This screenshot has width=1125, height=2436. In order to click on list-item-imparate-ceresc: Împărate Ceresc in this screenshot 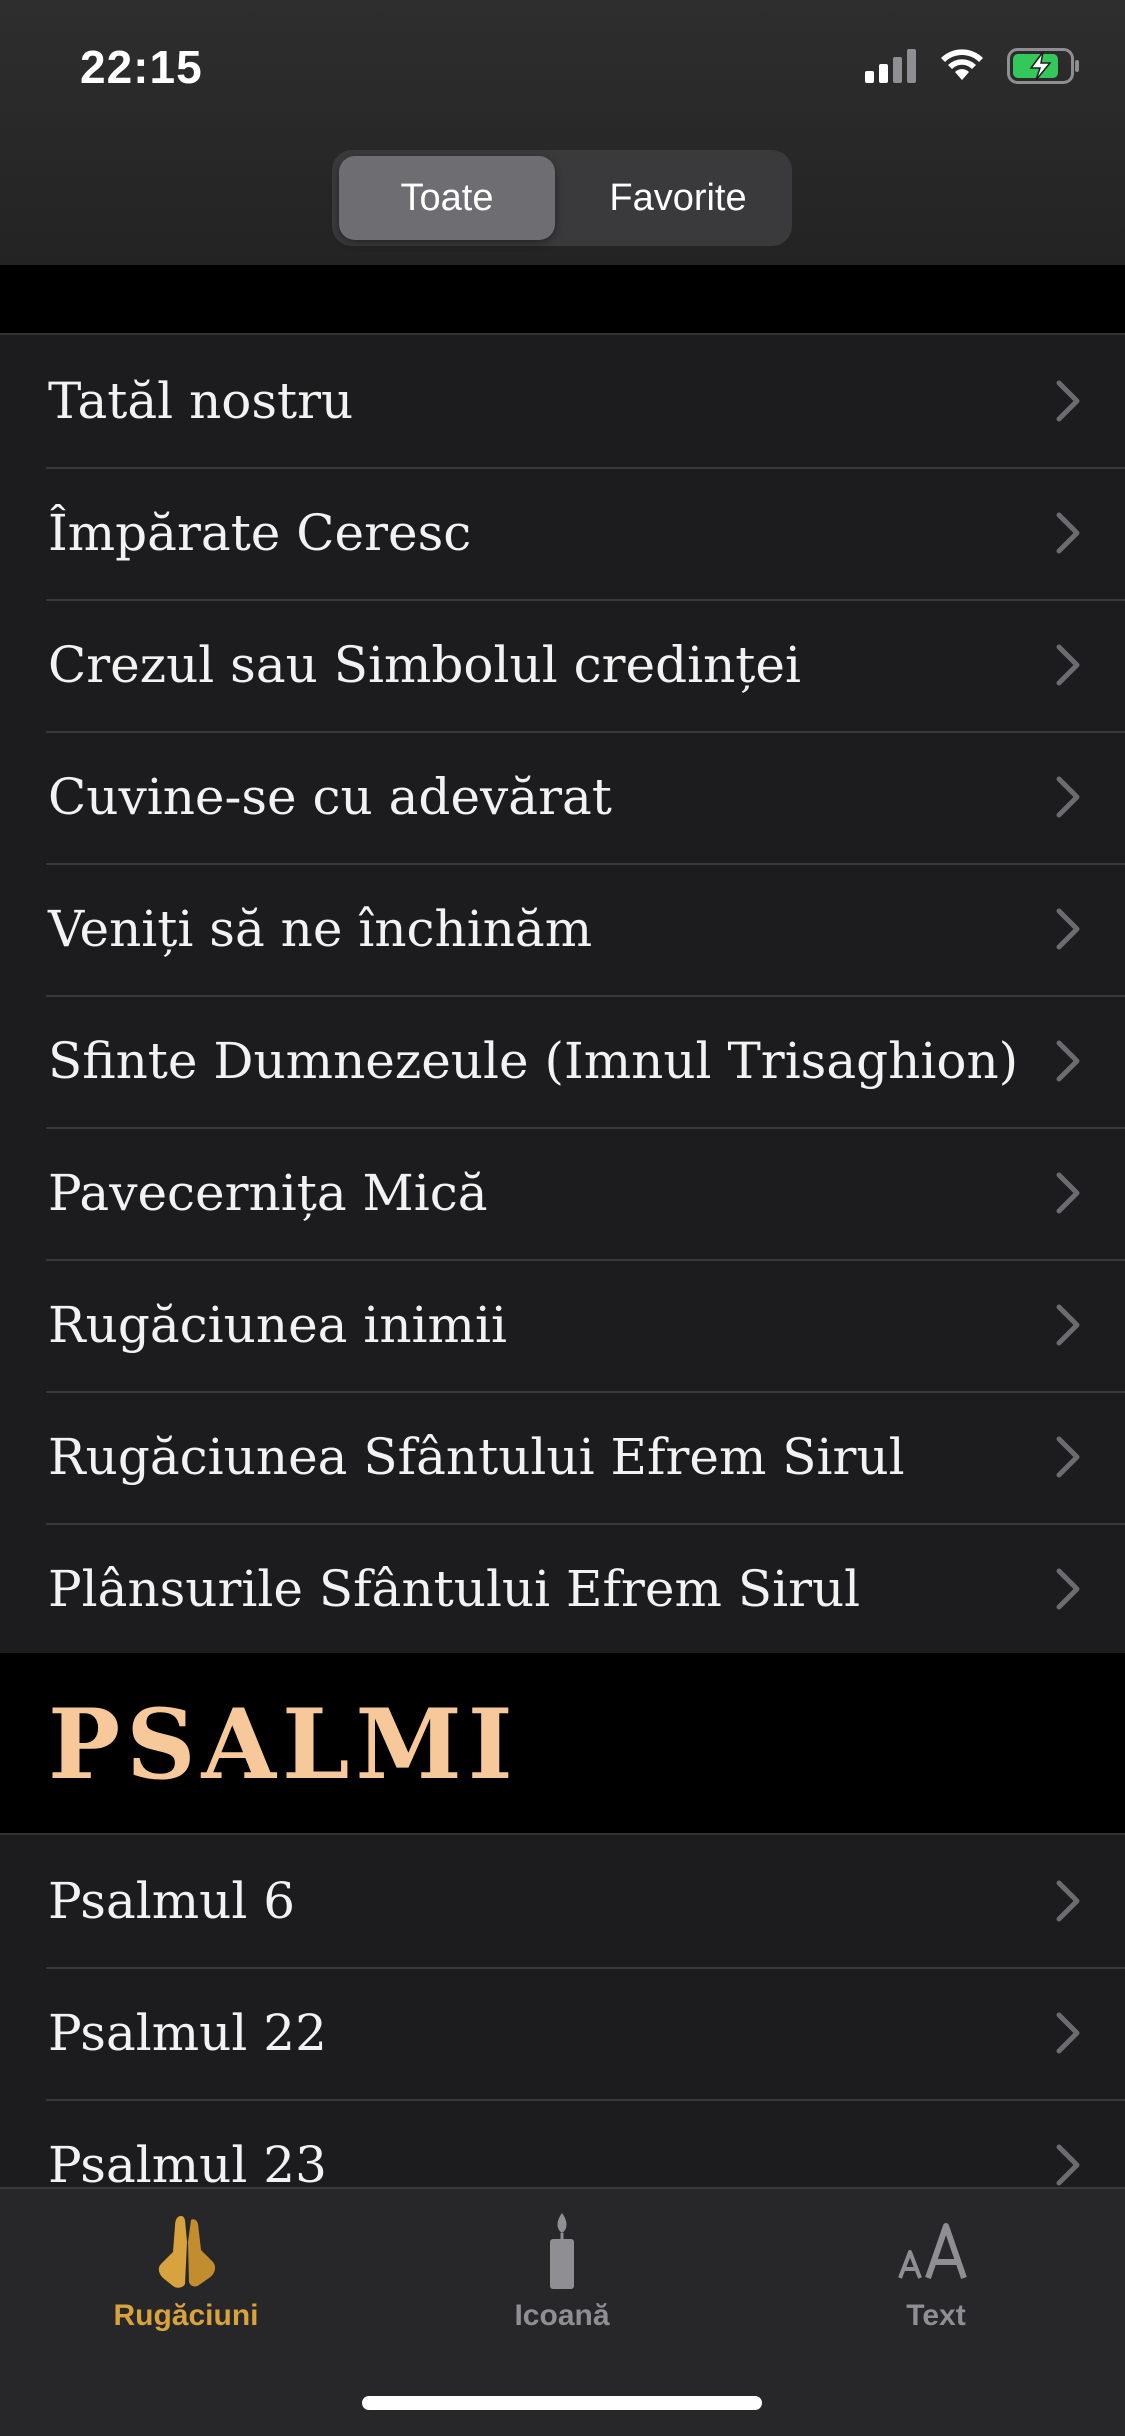, I will do `click(562, 533)`.